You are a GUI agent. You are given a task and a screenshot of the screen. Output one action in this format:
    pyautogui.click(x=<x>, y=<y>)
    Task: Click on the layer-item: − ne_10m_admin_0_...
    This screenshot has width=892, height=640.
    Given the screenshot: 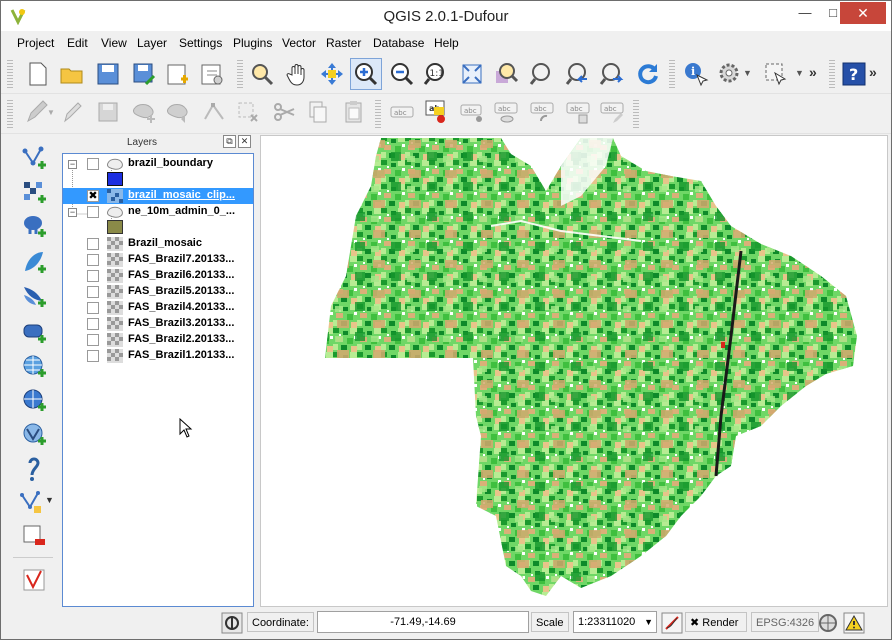 What is the action you would take?
    pyautogui.click(x=158, y=212)
    